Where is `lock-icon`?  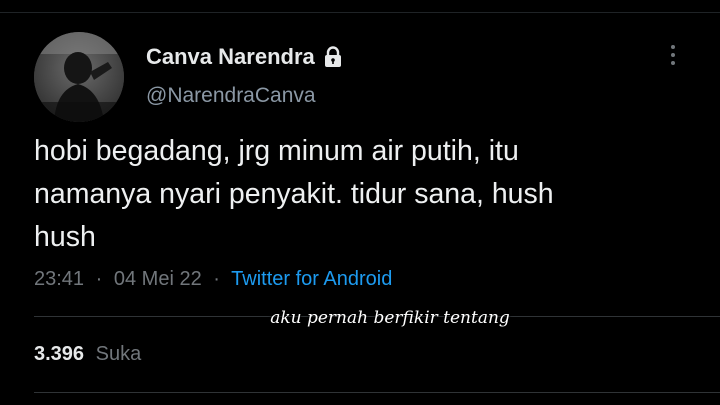
lock-icon is located at coordinates (332, 56).